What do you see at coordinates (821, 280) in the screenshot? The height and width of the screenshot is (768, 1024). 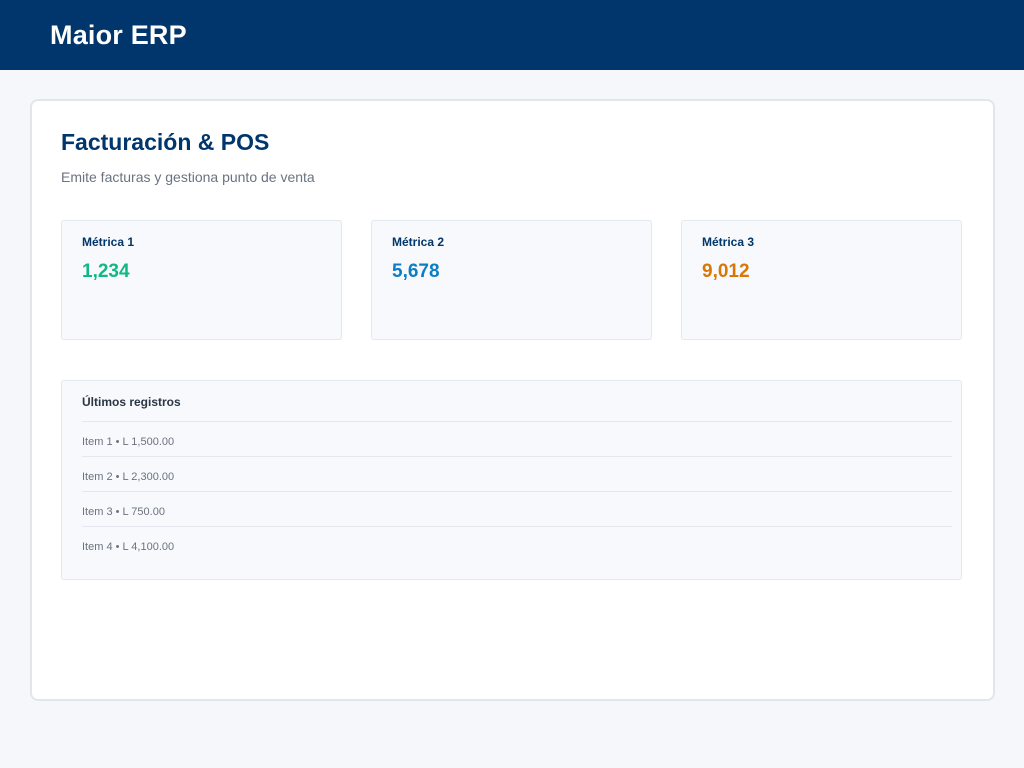 I see `metric-card-3: Métrica 3 9,012` at bounding box center [821, 280].